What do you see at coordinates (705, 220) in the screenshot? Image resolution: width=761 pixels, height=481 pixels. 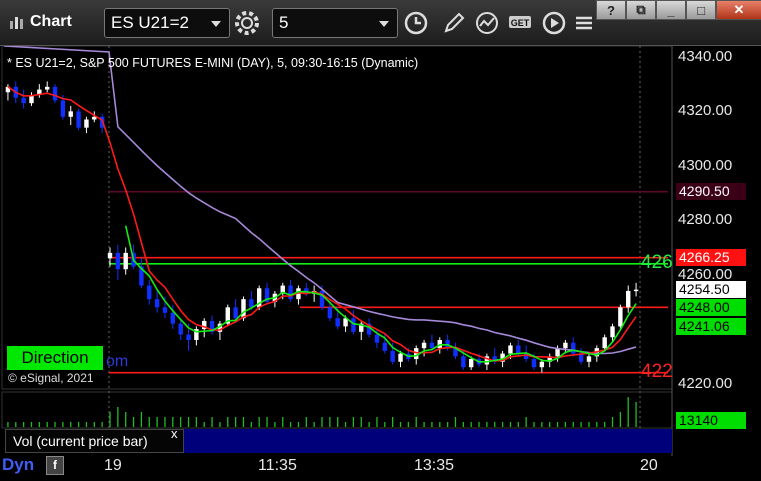 I see `y-tick: 4280.00` at bounding box center [705, 220].